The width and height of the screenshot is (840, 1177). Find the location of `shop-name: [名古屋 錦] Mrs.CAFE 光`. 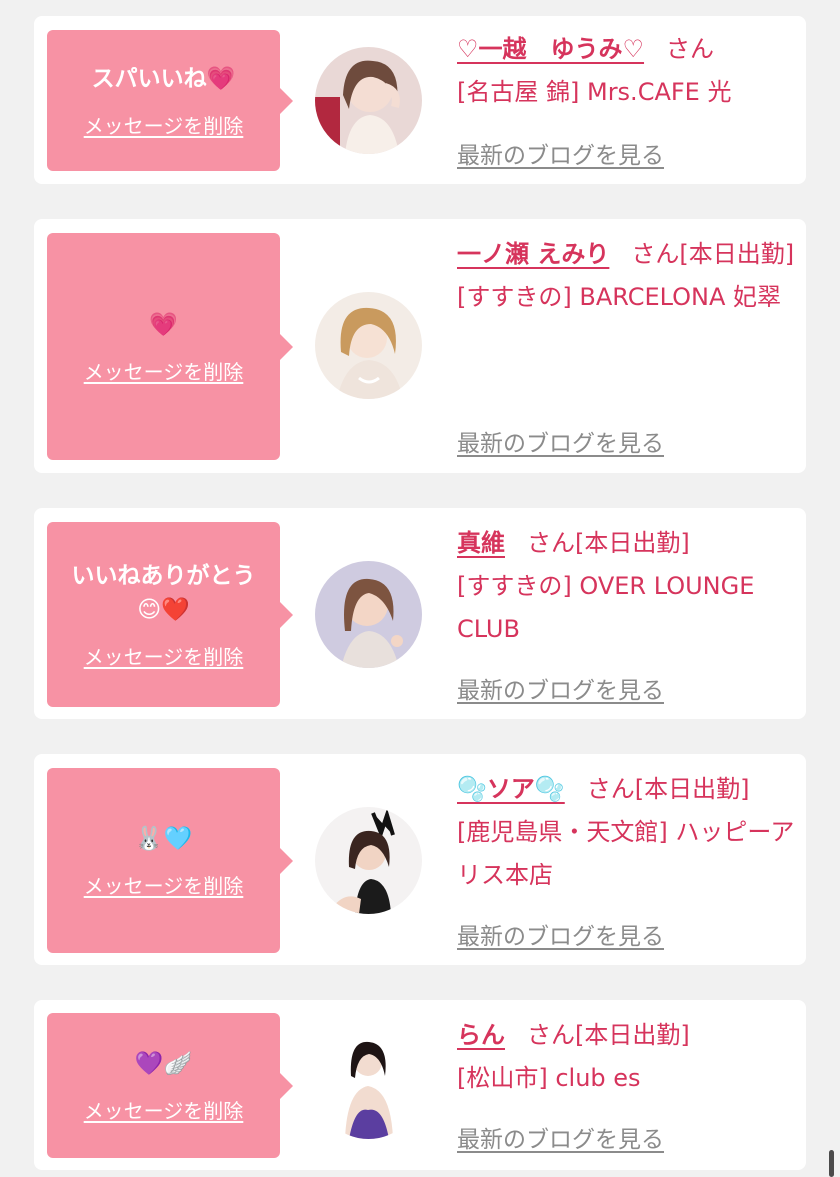

shop-name: [名古屋 錦] Mrs.CAFE 光 is located at coordinates (594, 92).